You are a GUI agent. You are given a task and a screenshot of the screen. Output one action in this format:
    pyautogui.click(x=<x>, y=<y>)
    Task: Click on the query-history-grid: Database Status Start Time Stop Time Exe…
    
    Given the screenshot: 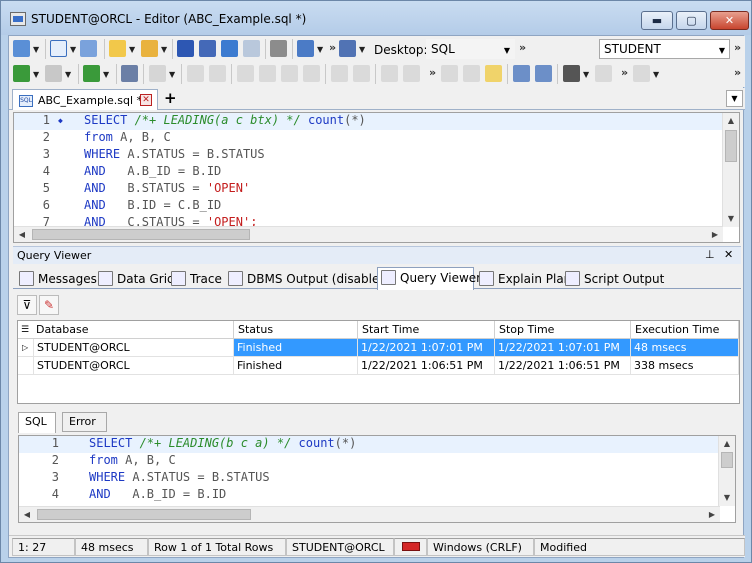 What is the action you would take?
    pyautogui.click(x=378, y=362)
    